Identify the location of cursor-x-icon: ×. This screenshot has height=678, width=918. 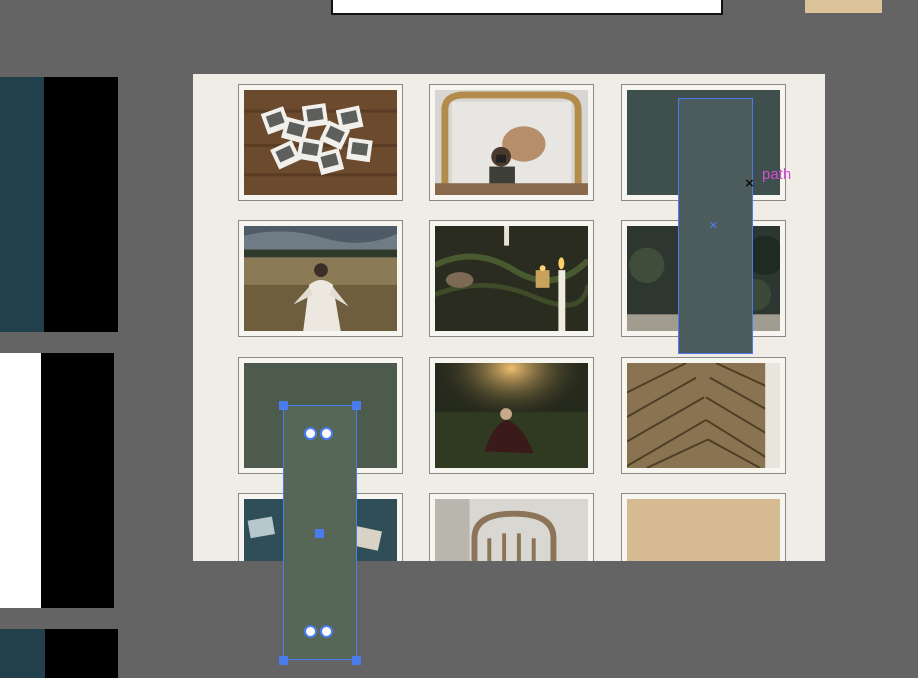
(749, 183).